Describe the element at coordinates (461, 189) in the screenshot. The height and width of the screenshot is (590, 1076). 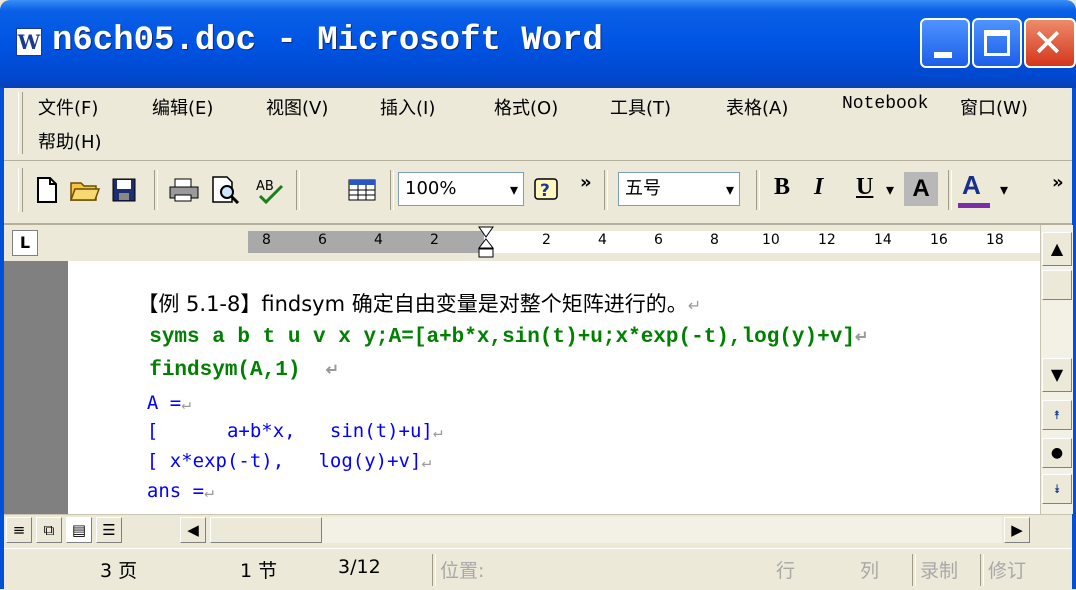
I see `zoom-combo: 100%` at that location.